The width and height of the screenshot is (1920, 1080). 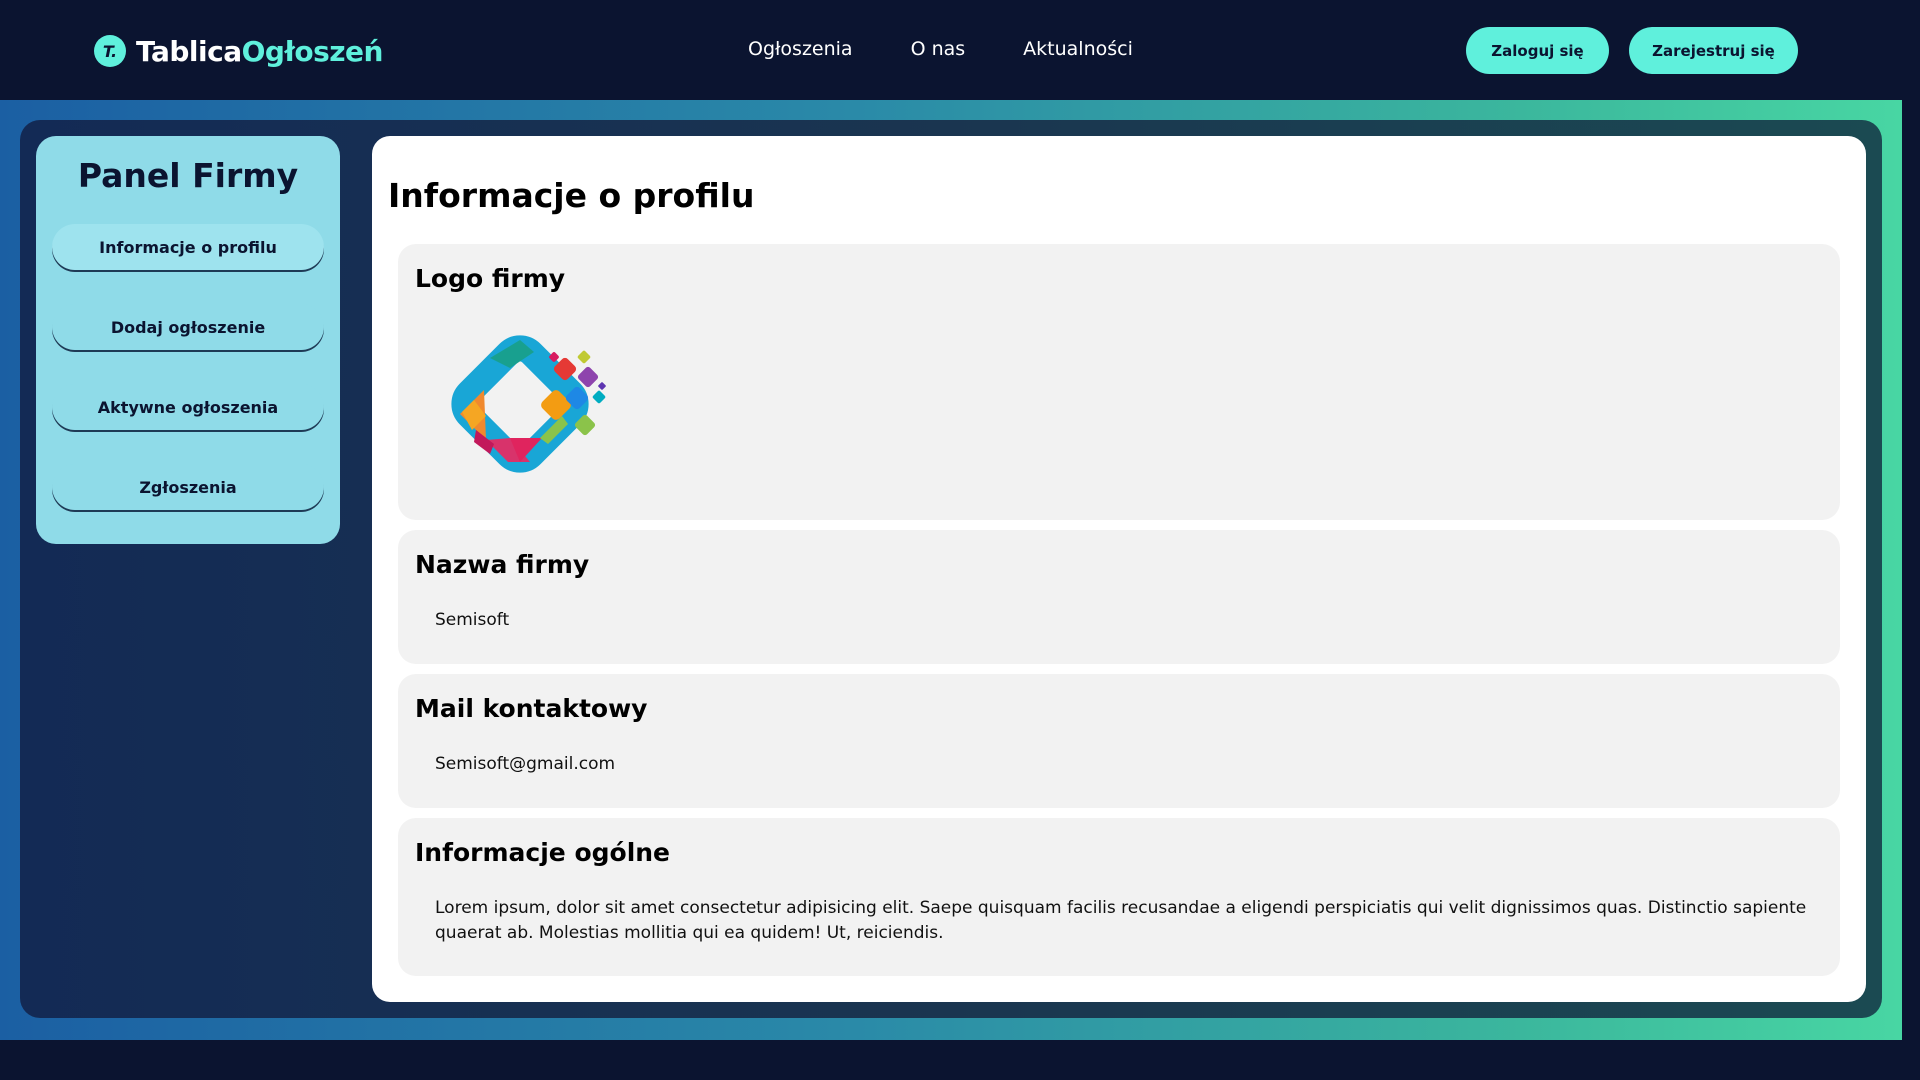 What do you see at coordinates (1537, 50) in the screenshot?
I see `login-button: Zaloguj się` at bounding box center [1537, 50].